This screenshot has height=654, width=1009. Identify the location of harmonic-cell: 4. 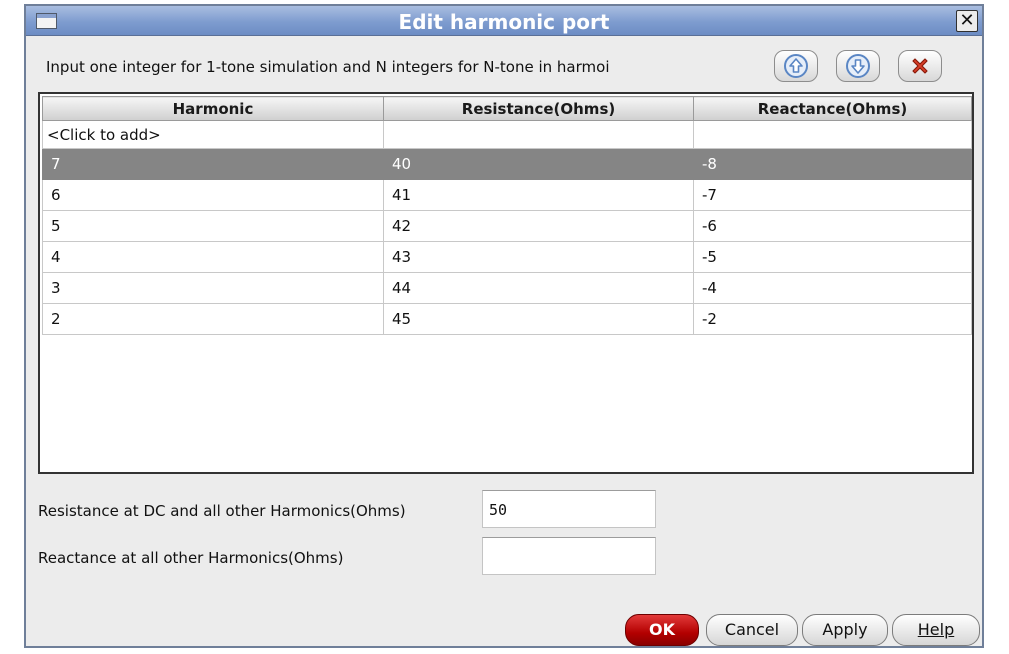
(213, 257).